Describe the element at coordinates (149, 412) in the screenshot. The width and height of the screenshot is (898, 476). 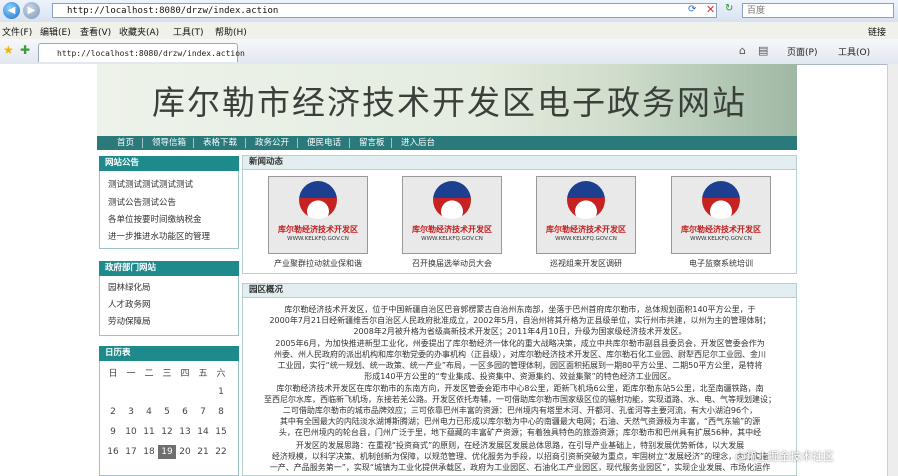
I see `calendar-day: 4` at that location.